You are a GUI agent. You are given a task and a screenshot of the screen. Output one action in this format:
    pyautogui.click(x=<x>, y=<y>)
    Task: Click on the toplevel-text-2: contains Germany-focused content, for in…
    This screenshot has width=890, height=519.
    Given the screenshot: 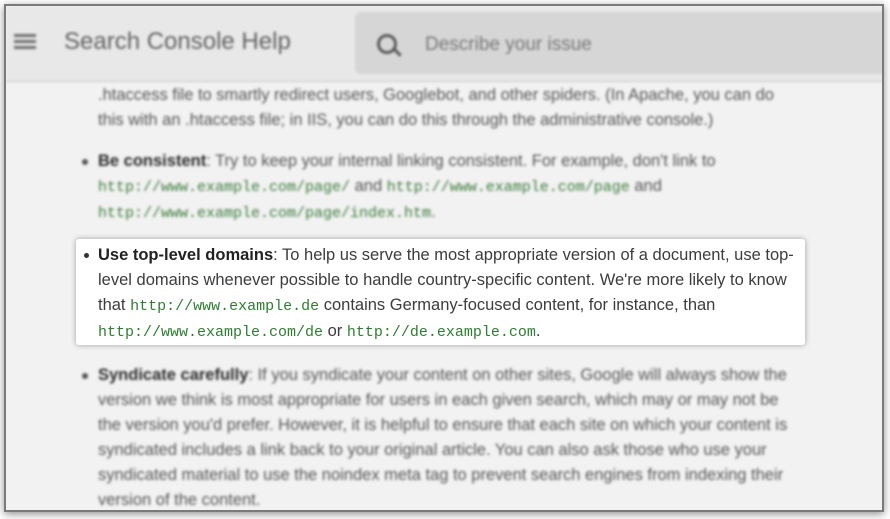 What is the action you would take?
    pyautogui.click(x=517, y=305)
    